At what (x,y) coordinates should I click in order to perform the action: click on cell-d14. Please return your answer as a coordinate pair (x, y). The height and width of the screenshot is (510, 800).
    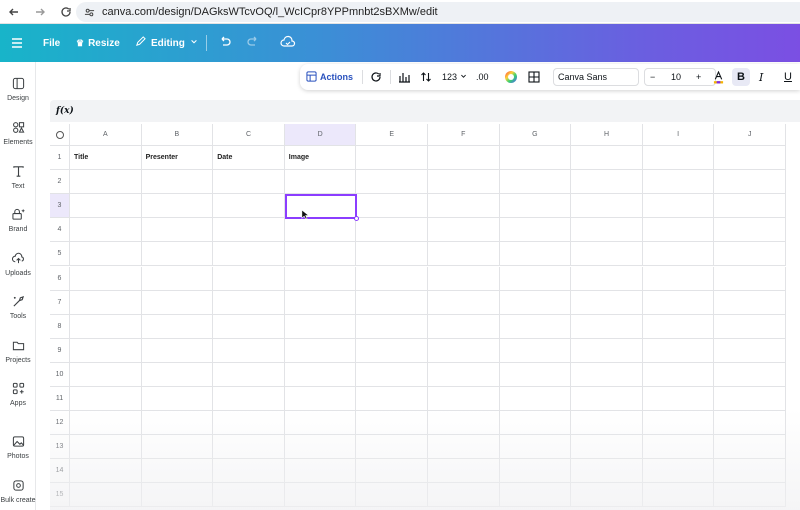
    Looking at the image, I should click on (320, 471).